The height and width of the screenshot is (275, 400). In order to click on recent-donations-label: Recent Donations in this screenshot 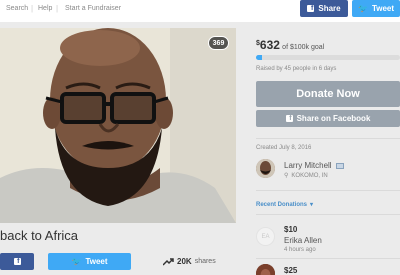, I will do `click(282, 204)`.